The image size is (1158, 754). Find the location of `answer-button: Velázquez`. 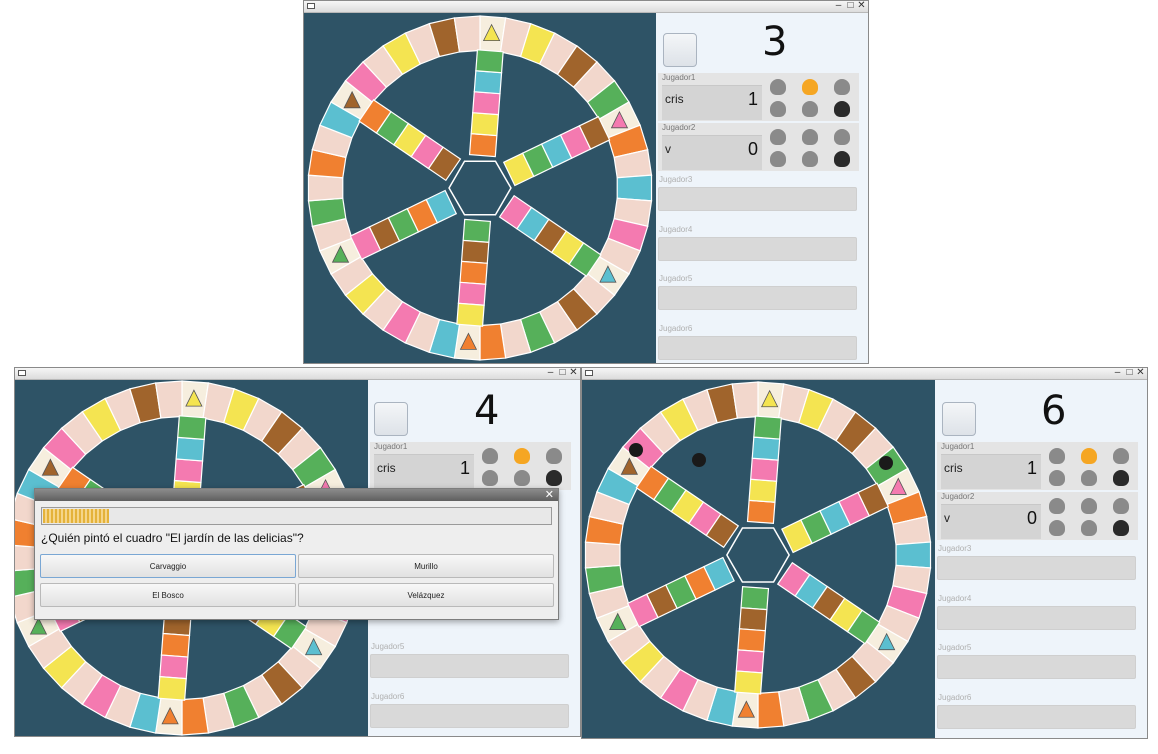

answer-button: Velázquez is located at coordinates (426, 595).